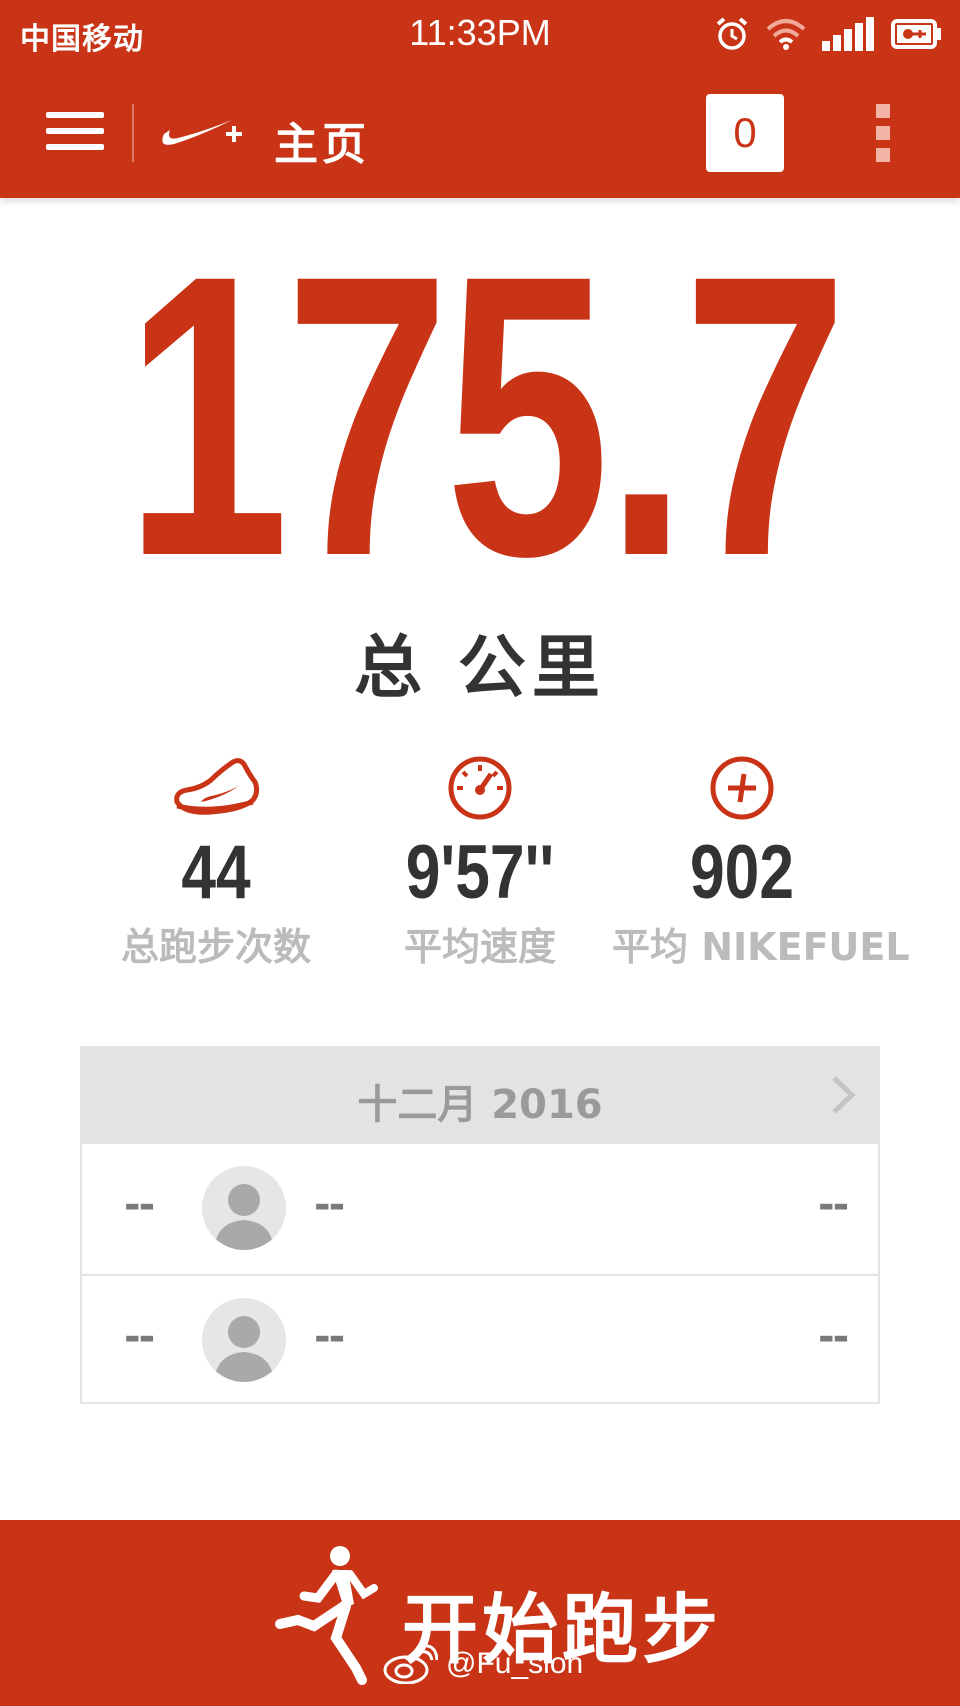 The image size is (960, 1706). Describe the element at coordinates (480, 668) in the screenshot. I see `total-distance-label: 总 公里` at that location.